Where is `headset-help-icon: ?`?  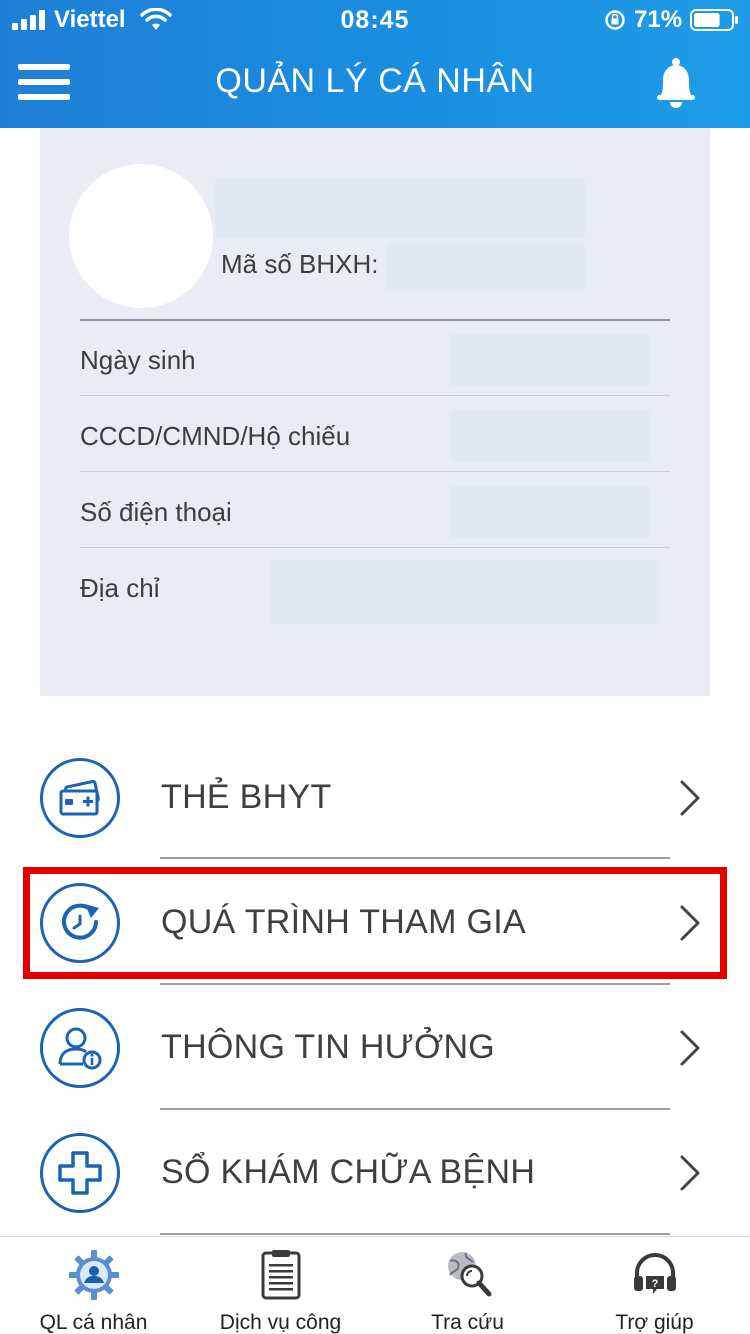 headset-help-icon: ? is located at coordinates (655, 1273).